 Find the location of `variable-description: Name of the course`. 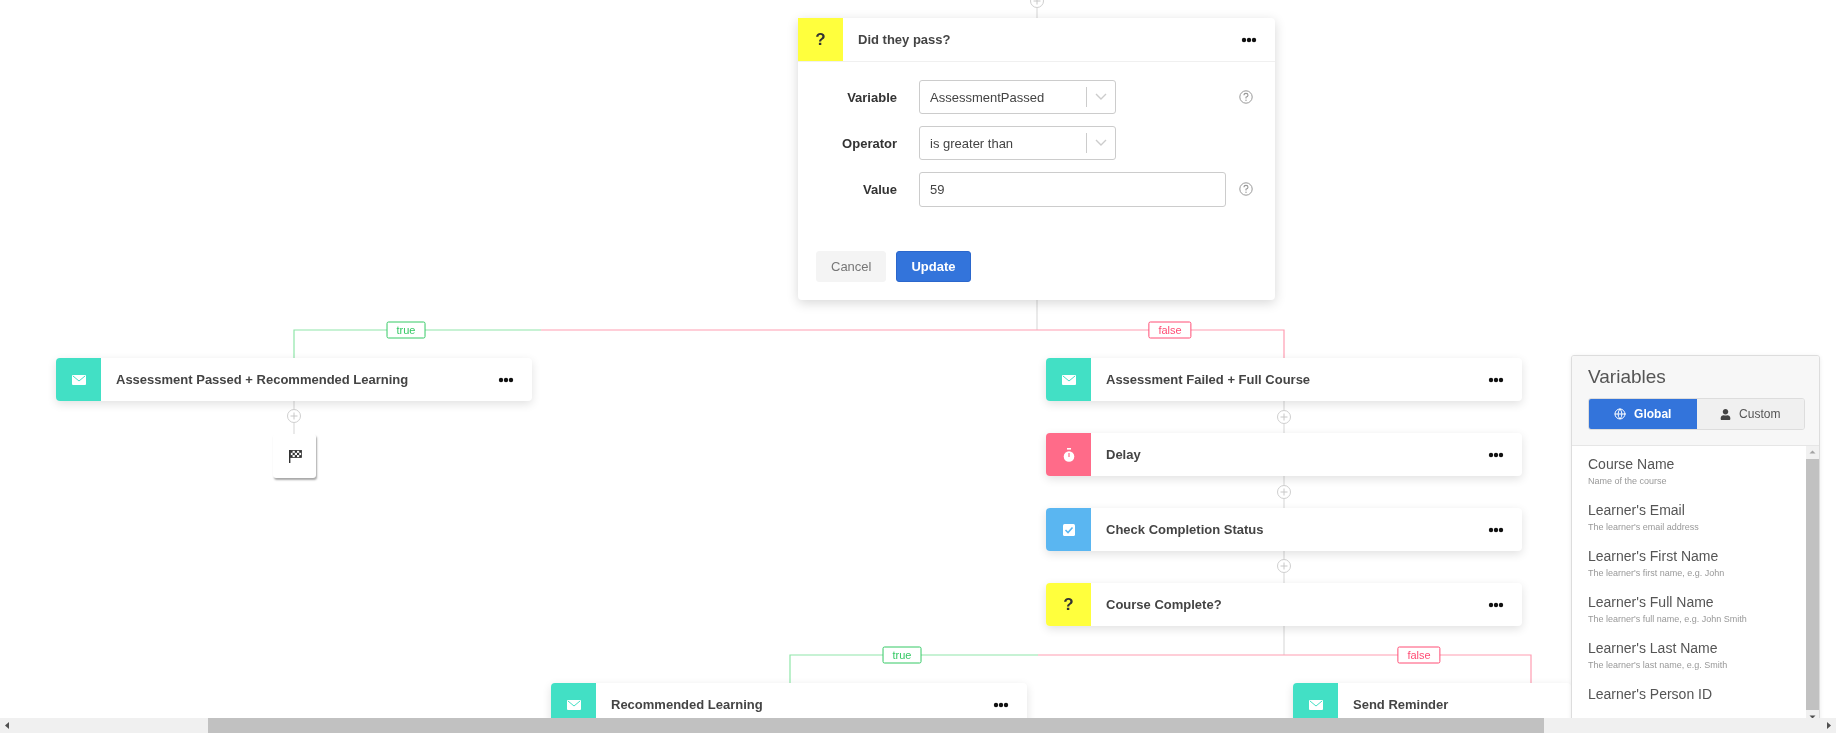

variable-description: Name of the course is located at coordinates (1628, 481).